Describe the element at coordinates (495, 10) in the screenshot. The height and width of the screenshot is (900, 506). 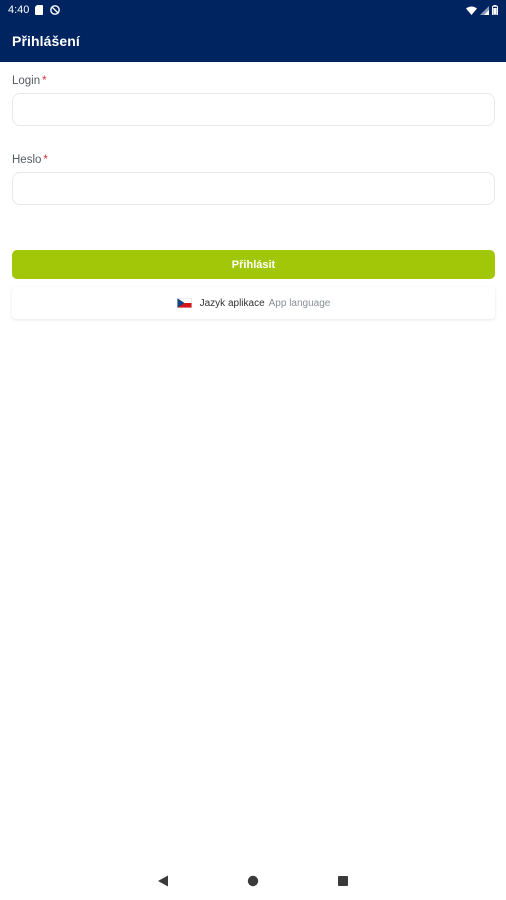
I see `battery-icon` at that location.